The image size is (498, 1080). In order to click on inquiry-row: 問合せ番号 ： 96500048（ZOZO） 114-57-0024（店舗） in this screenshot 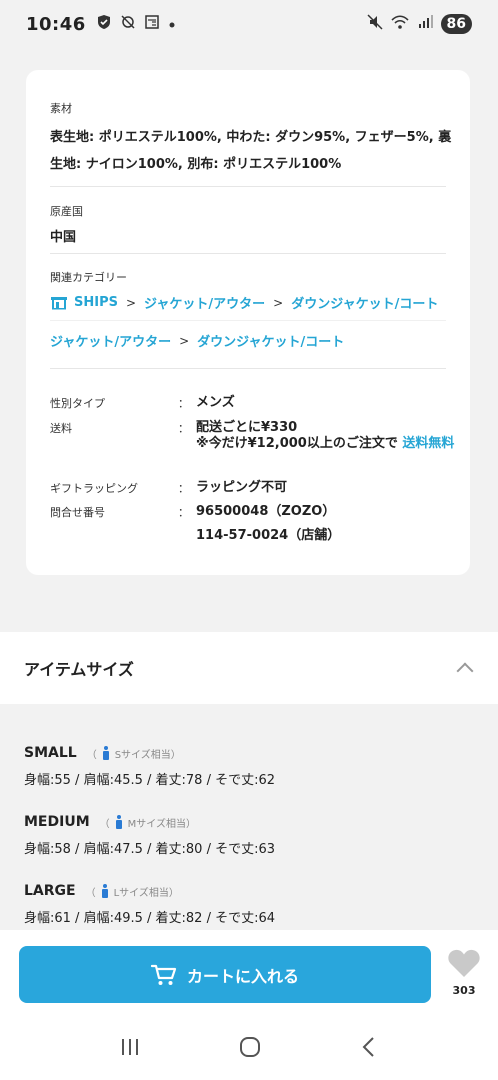, I will do `click(253, 524)`.